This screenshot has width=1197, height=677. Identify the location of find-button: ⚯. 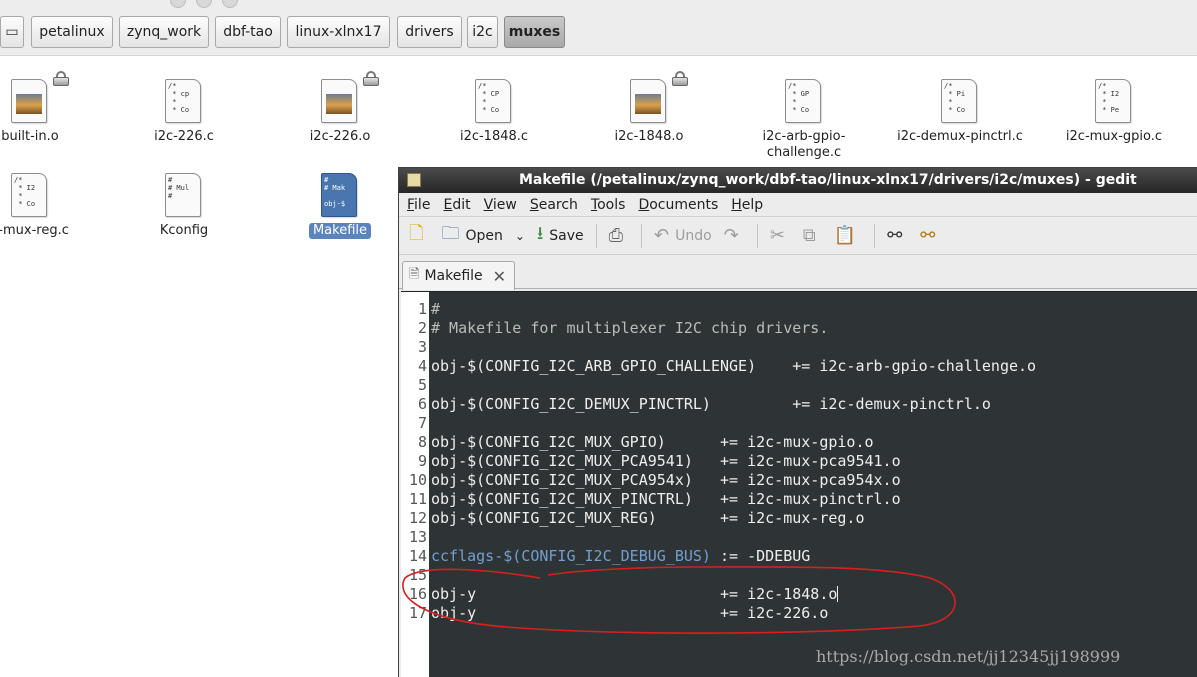
(897, 235).